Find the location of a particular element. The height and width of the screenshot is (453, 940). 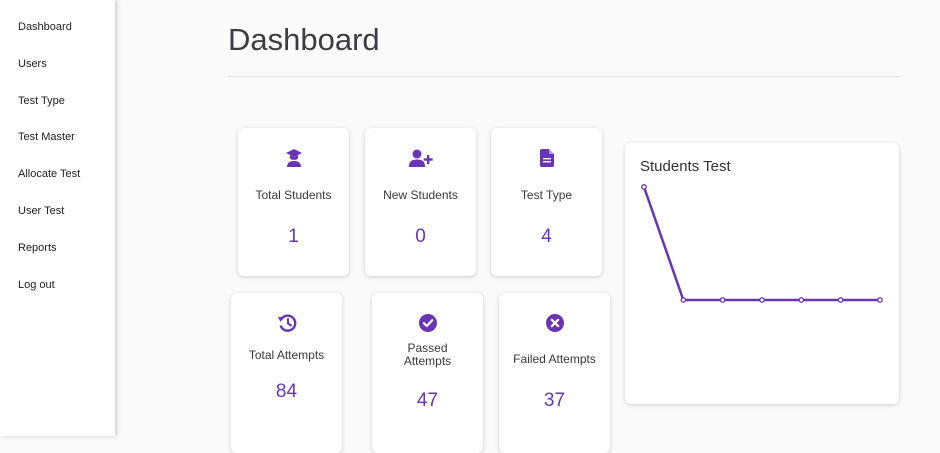

stat-label: New Students is located at coordinates (420, 195).